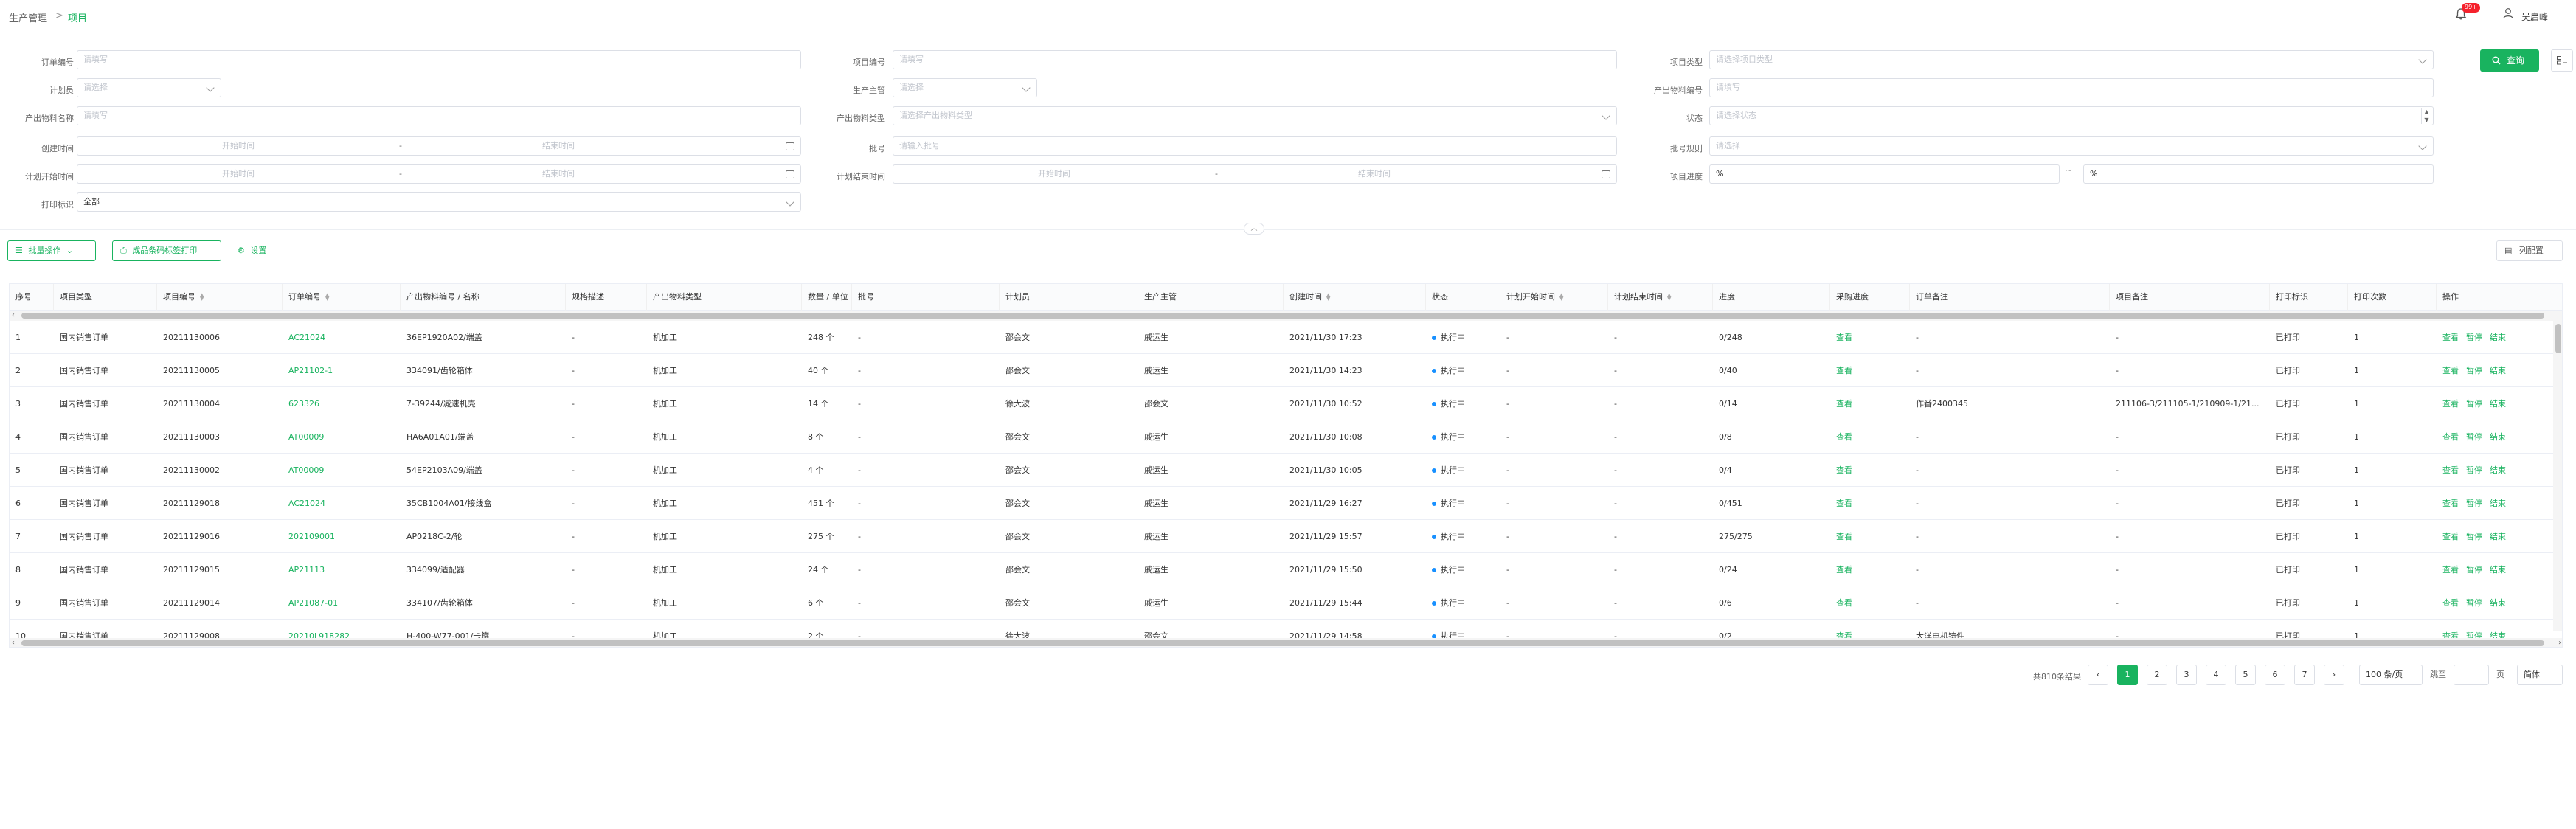 This screenshot has width=2576, height=829. What do you see at coordinates (220, 297) in the screenshot?
I see `column-header: 项目编号 ▲ ▼` at bounding box center [220, 297].